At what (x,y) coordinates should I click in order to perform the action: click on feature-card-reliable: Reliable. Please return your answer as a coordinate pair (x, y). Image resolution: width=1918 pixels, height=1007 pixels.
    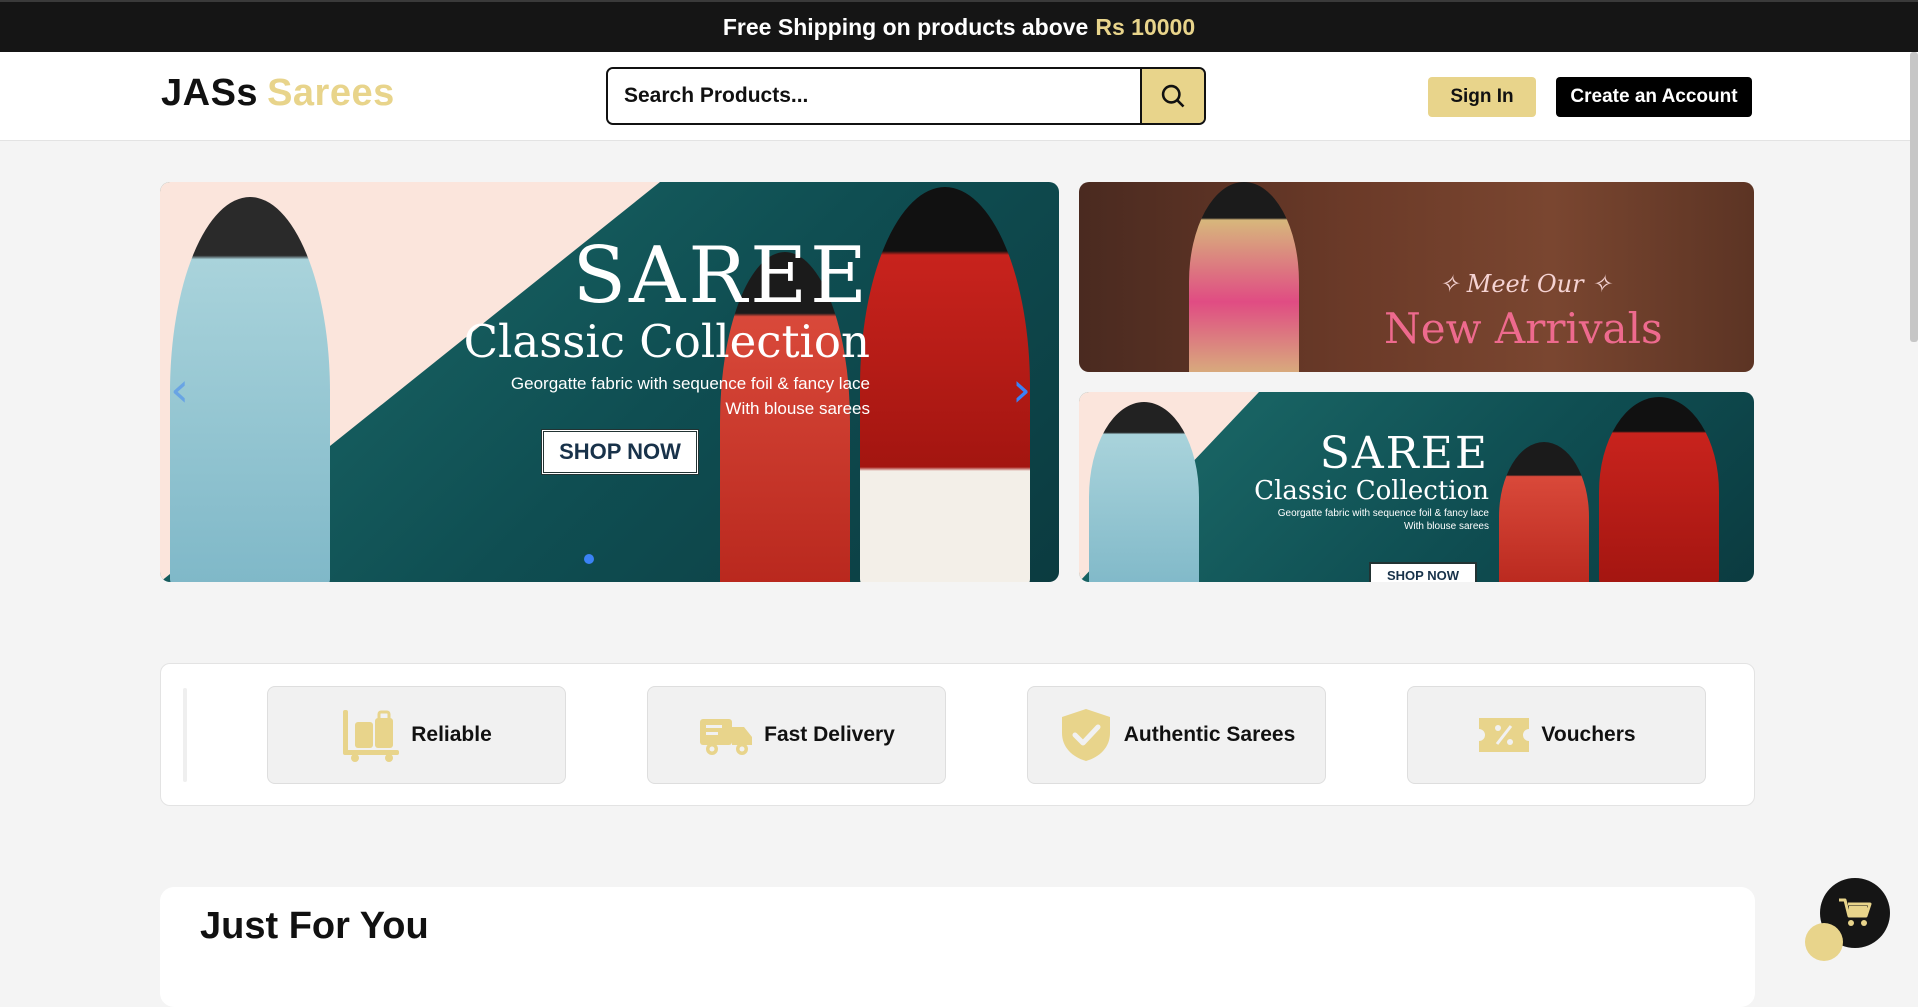
    Looking at the image, I should click on (416, 735).